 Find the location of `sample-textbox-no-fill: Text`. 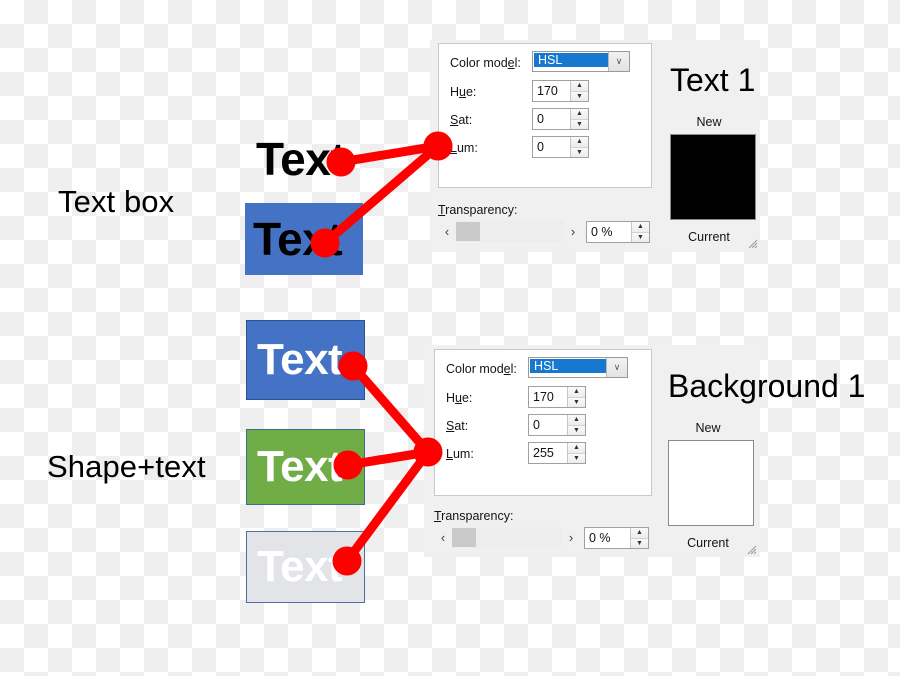

sample-textbox-no-fill: Text is located at coordinates (307, 159).